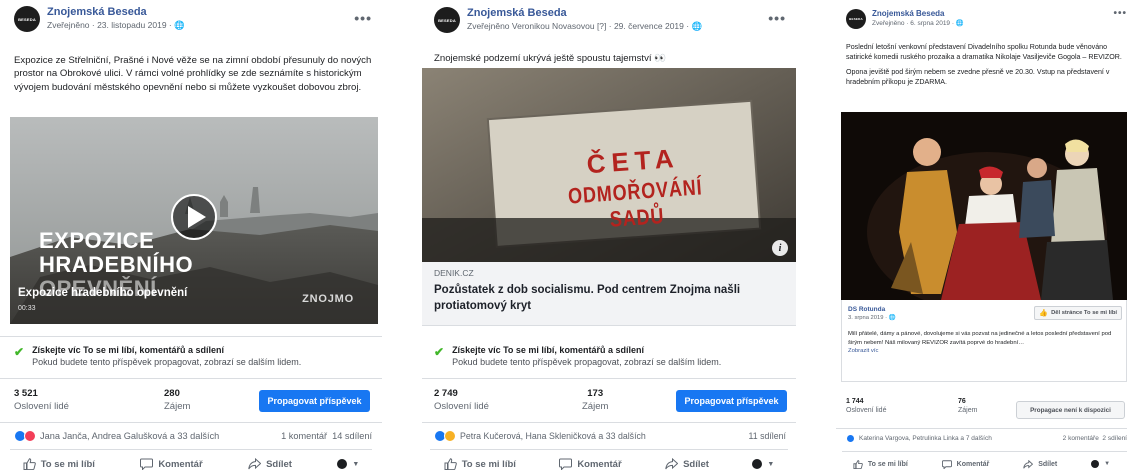  I want to click on reach-value: 2 749, so click(446, 393).